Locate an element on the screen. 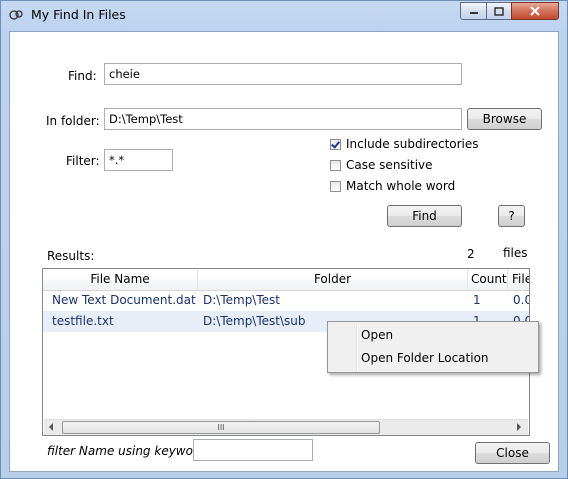 This screenshot has width=568, height=479. keyword-filter-input is located at coordinates (253, 450).